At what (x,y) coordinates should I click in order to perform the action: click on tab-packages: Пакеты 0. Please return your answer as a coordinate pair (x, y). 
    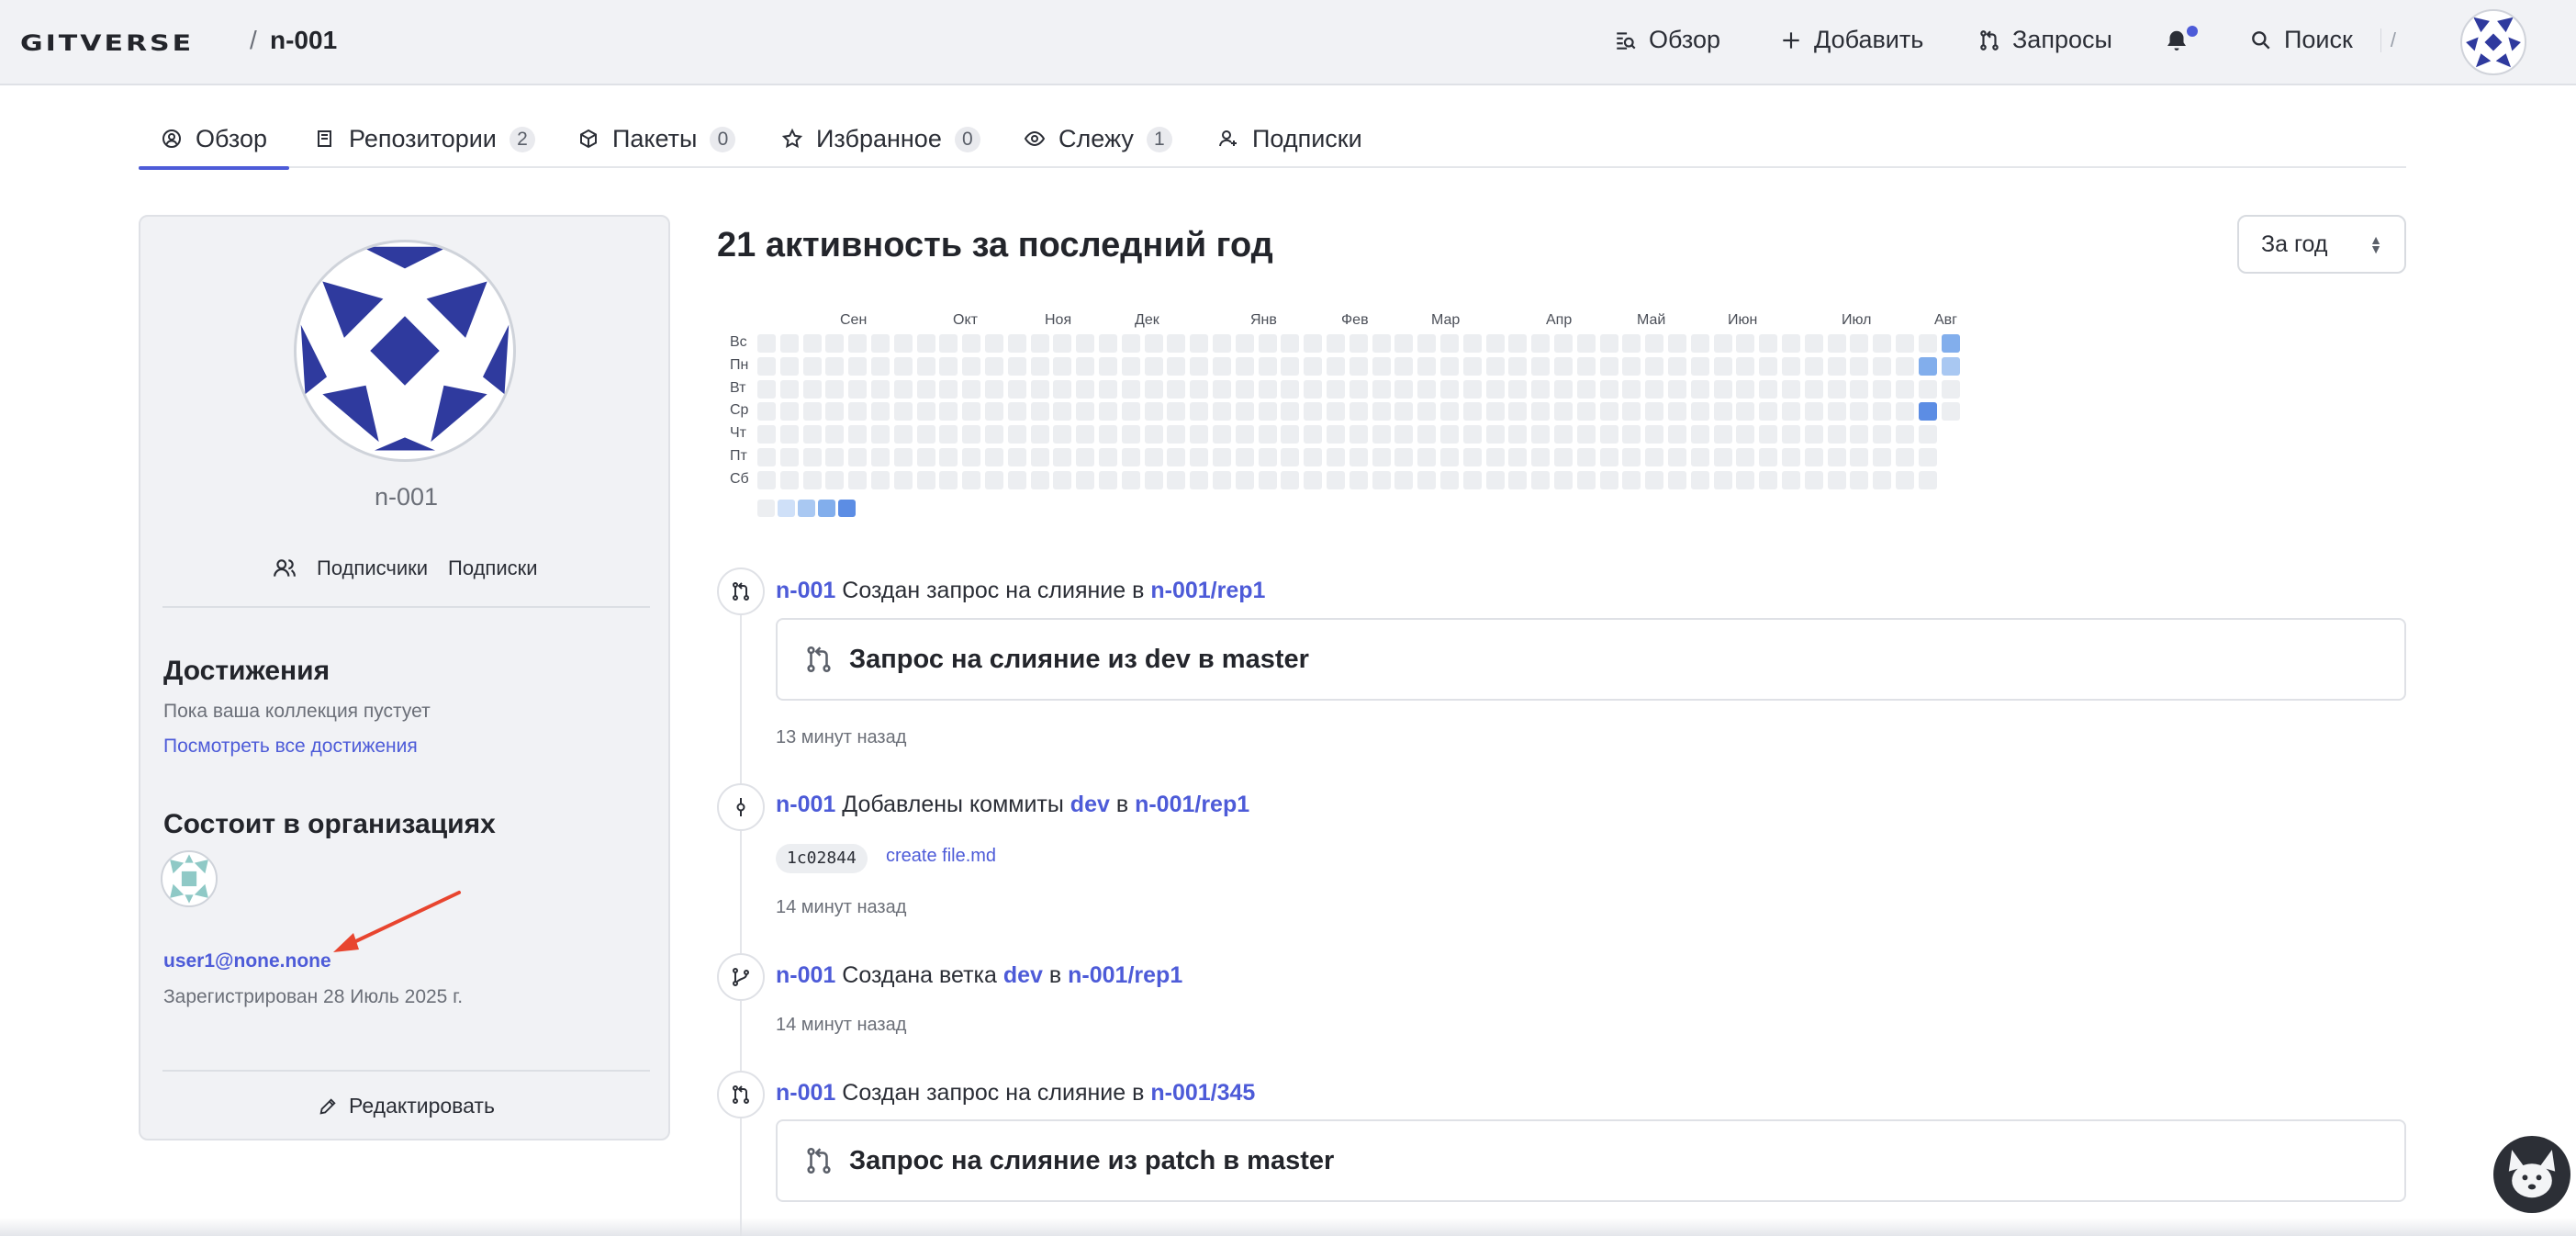
    Looking at the image, I should click on (656, 143).